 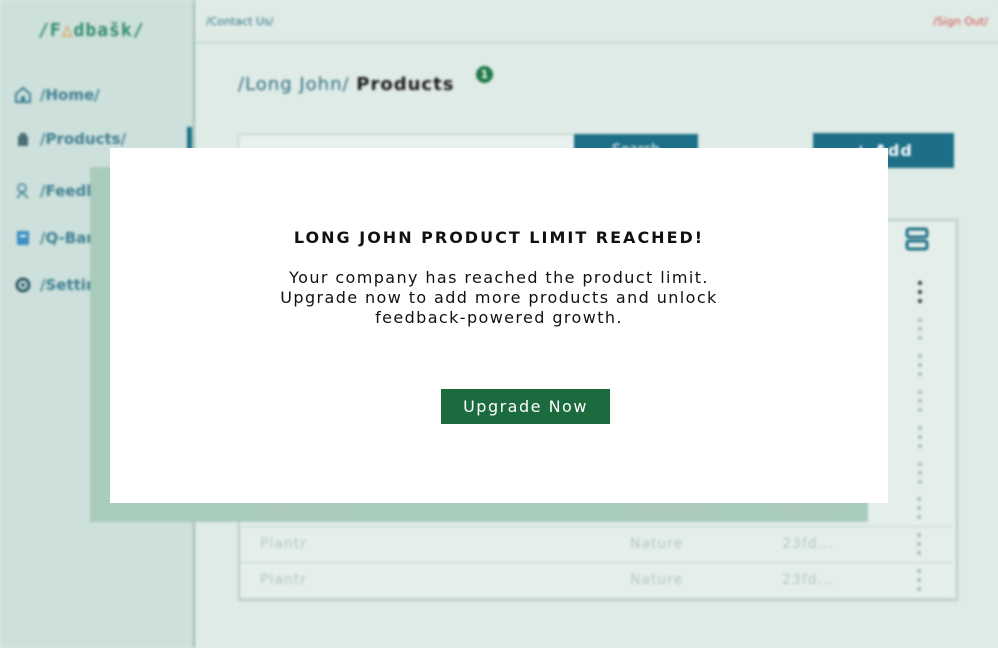 I want to click on sign-out-link: /Sign Out/, so click(x=960, y=21).